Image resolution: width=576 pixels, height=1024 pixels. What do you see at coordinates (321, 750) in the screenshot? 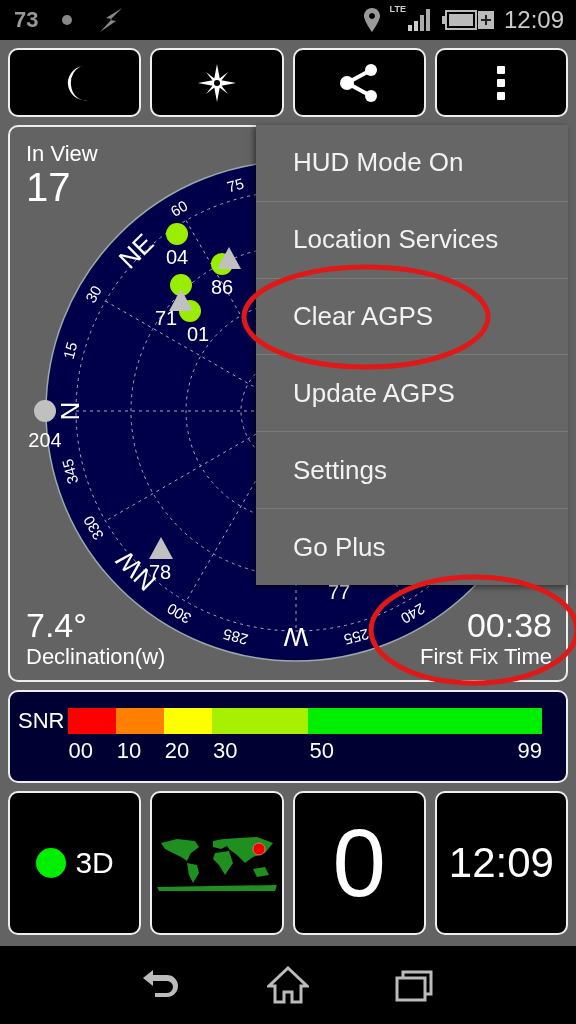
I see `snr-tick-label: 50` at bounding box center [321, 750].